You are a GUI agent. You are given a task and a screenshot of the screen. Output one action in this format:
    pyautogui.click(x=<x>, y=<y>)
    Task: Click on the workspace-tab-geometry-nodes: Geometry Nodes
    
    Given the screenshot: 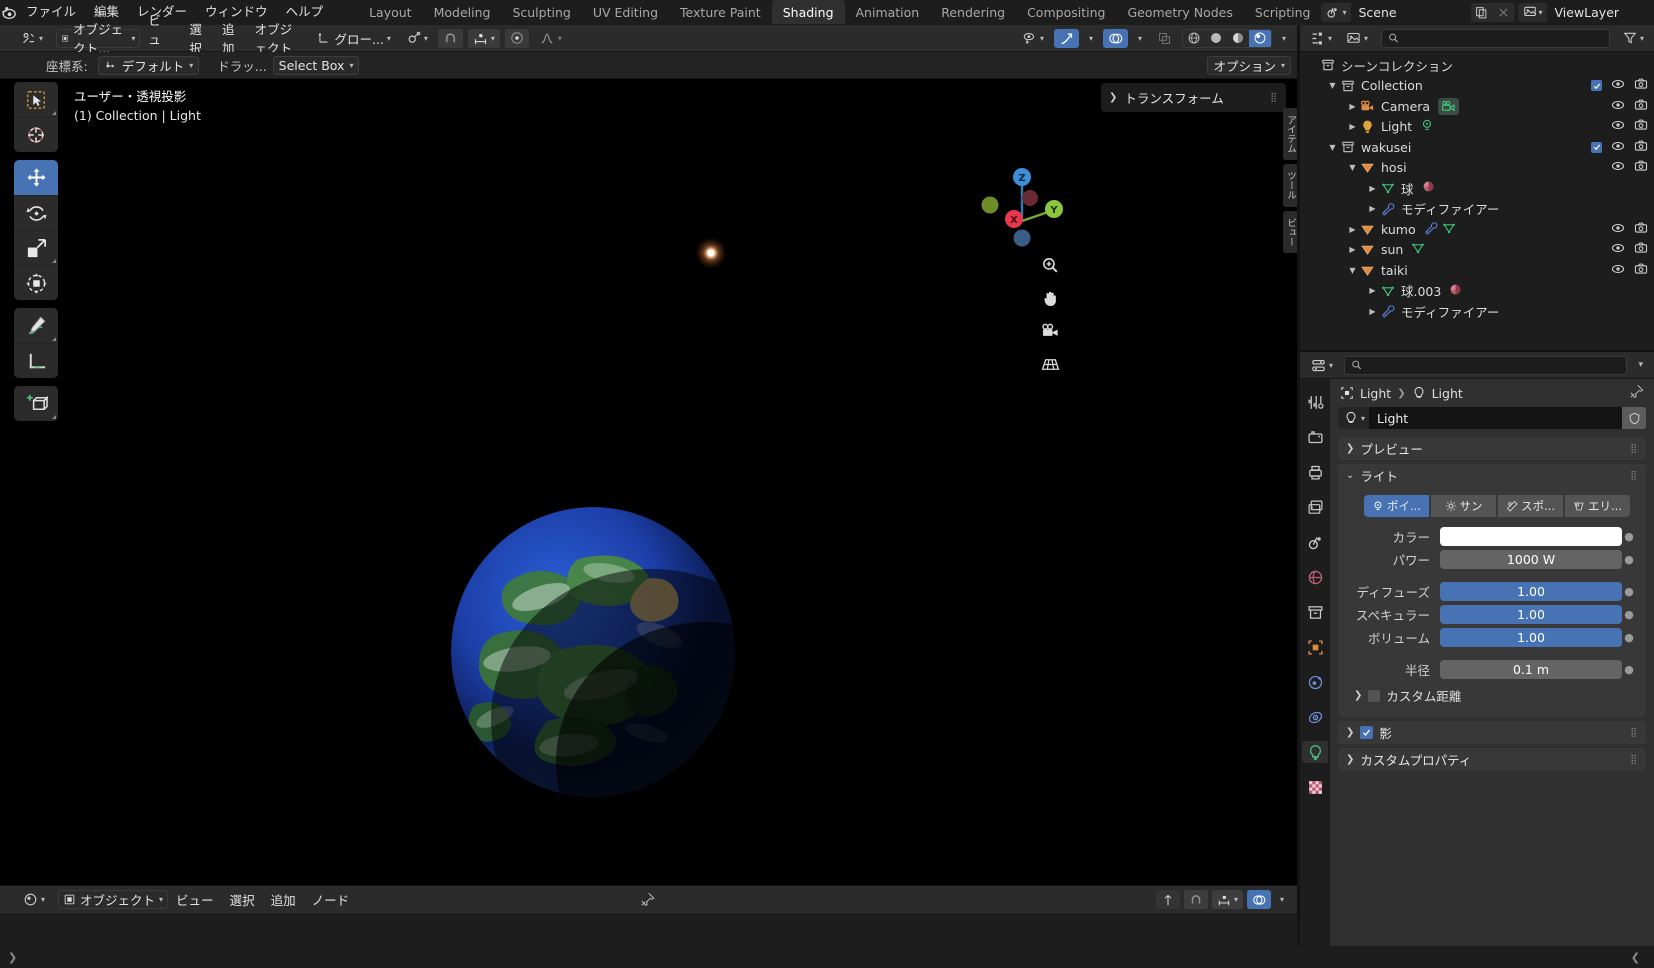 What is the action you would take?
    pyautogui.click(x=1179, y=12)
    